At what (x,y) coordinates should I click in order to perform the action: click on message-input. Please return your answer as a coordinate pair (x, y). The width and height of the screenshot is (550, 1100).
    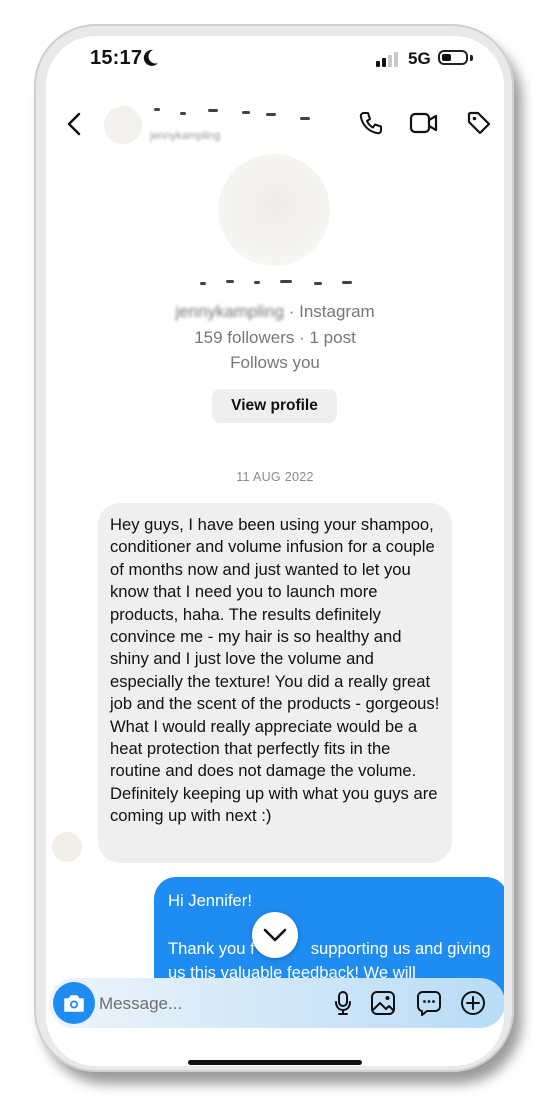
    Looking at the image, I should click on (209, 1004).